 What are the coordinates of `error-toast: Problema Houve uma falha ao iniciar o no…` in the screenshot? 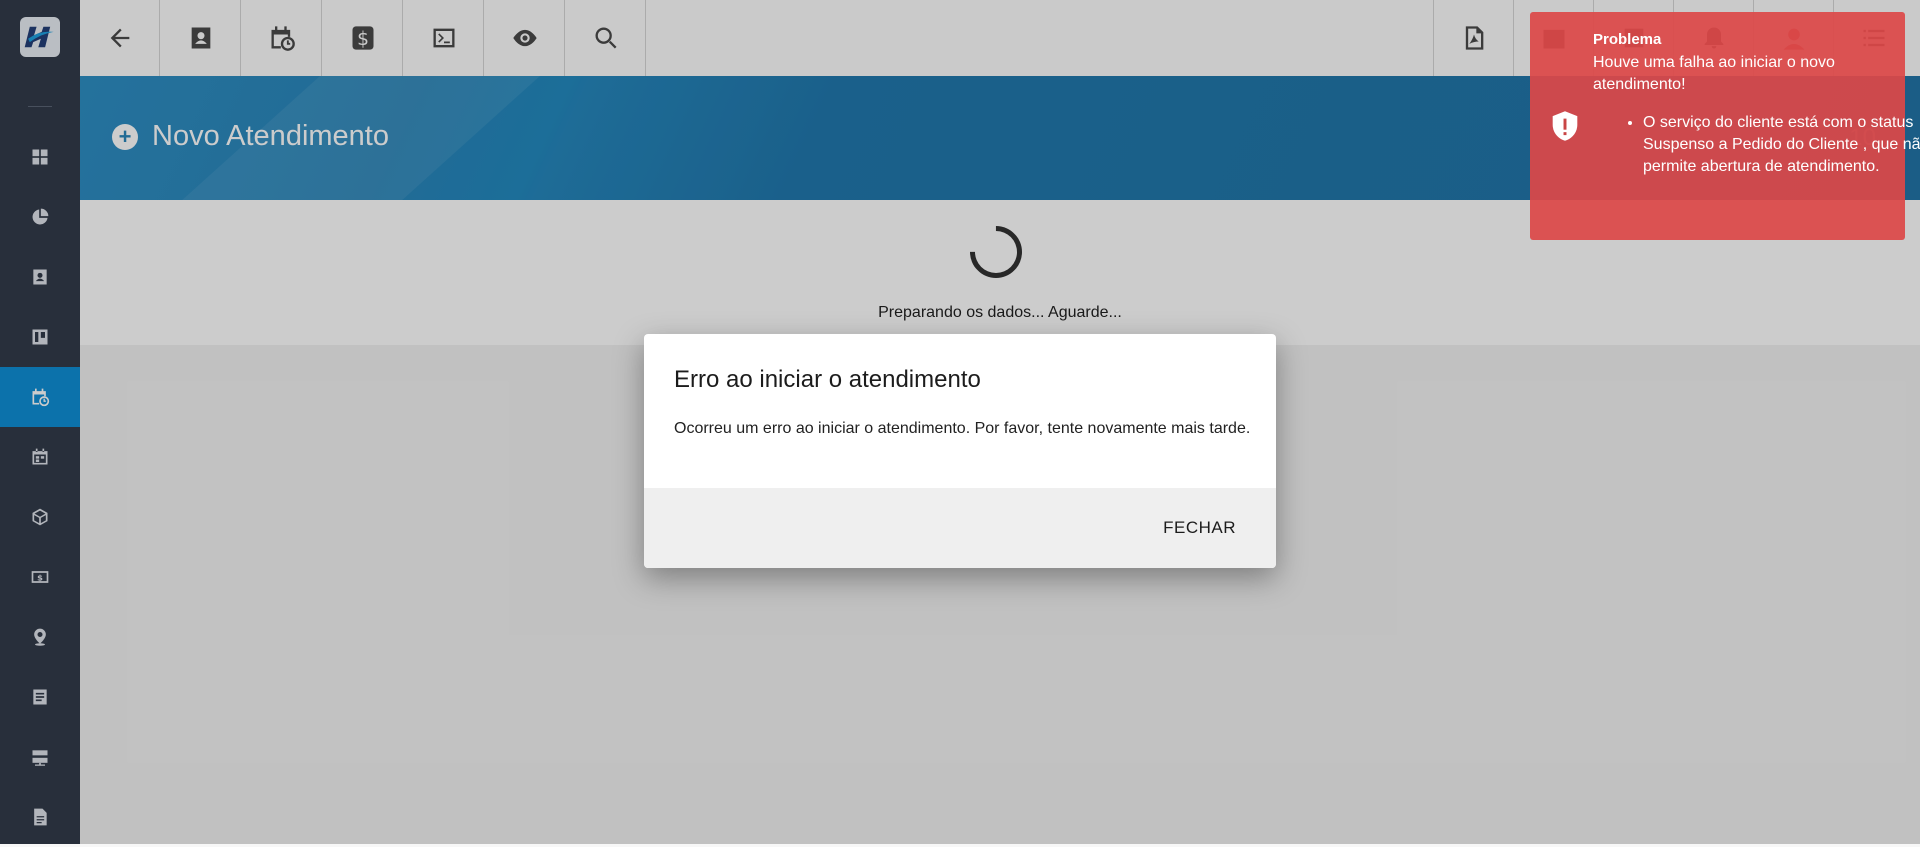 It's located at (1725, 126).